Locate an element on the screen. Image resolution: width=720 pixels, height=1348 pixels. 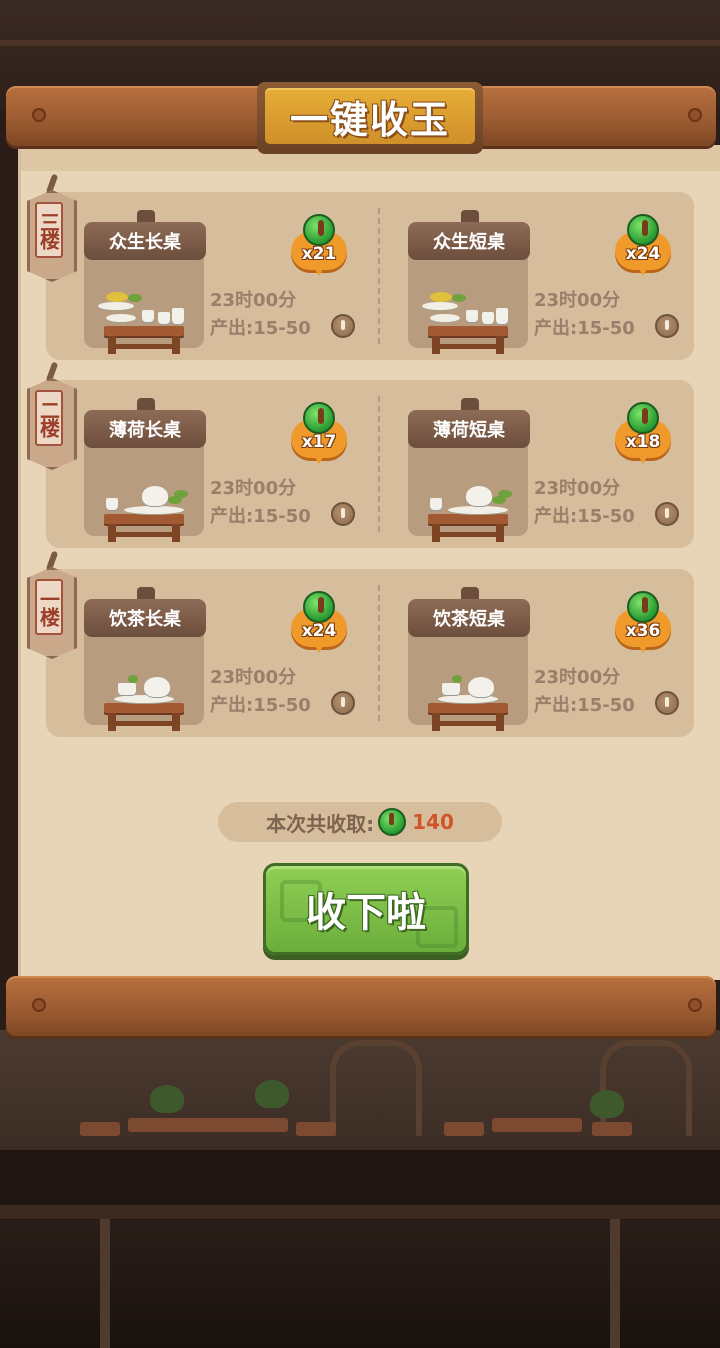
scroll-bottom-rod is located at coordinates (361, 1006).